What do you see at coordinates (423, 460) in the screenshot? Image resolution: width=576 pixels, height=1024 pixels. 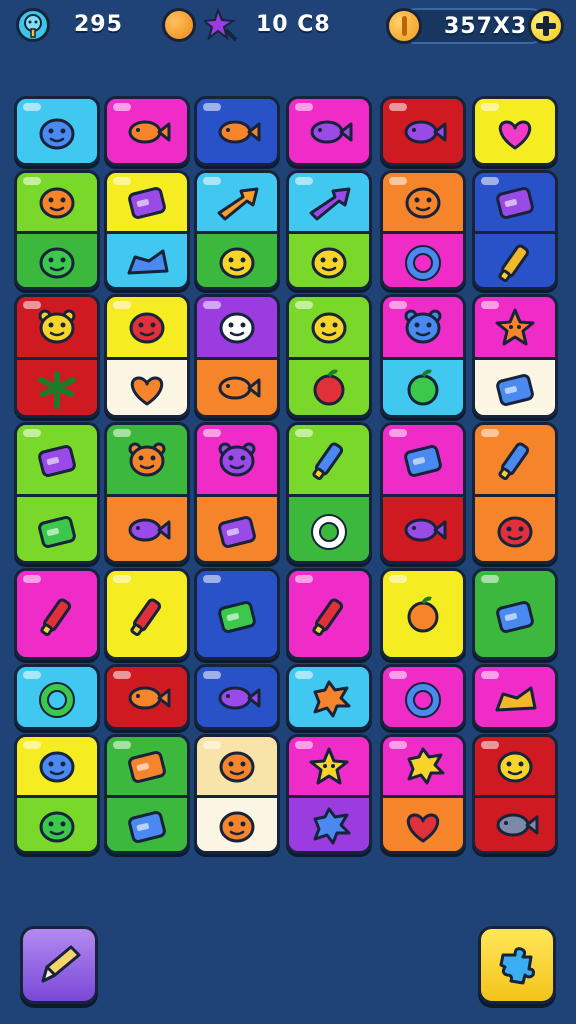 I see `blue-bandage-icon` at bounding box center [423, 460].